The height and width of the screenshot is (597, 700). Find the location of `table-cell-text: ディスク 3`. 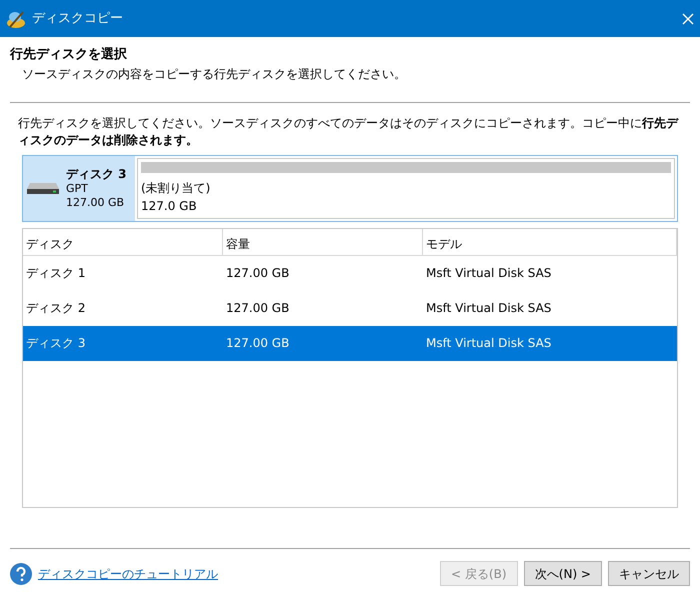

table-cell-text: ディスク 3 is located at coordinates (55, 343).